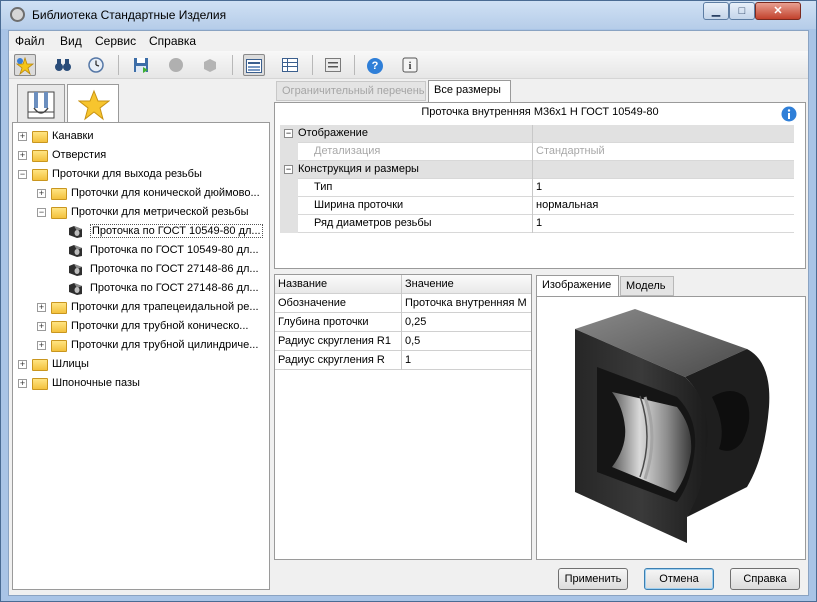 Image resolution: width=817 pixels, height=602 pixels. What do you see at coordinates (141, 174) in the screenshot?
I see `tree-item: − Проточки для выхода резьбы` at bounding box center [141, 174].